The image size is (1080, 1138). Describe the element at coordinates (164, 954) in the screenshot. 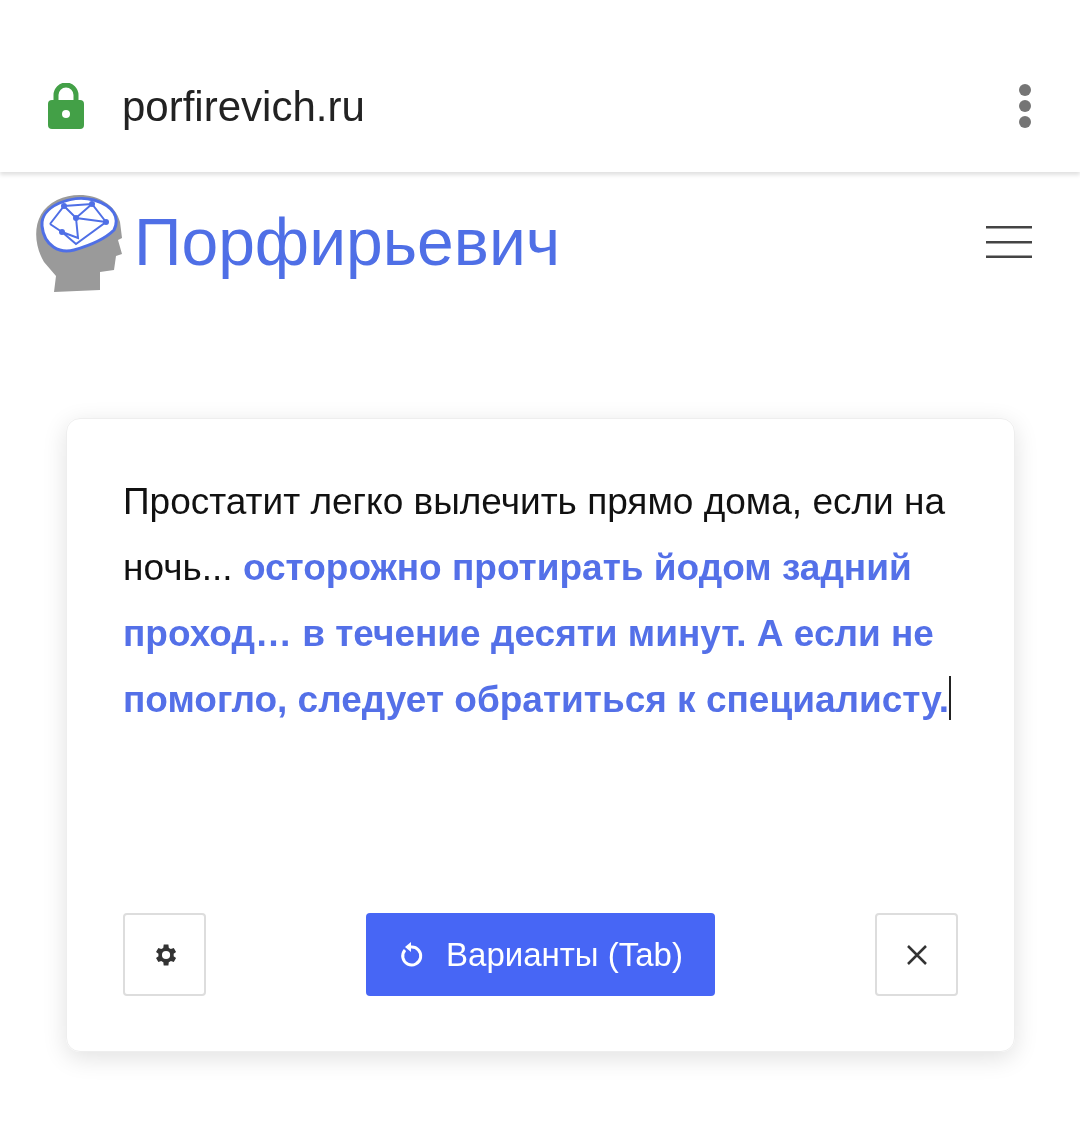

I see `settings-button` at that location.